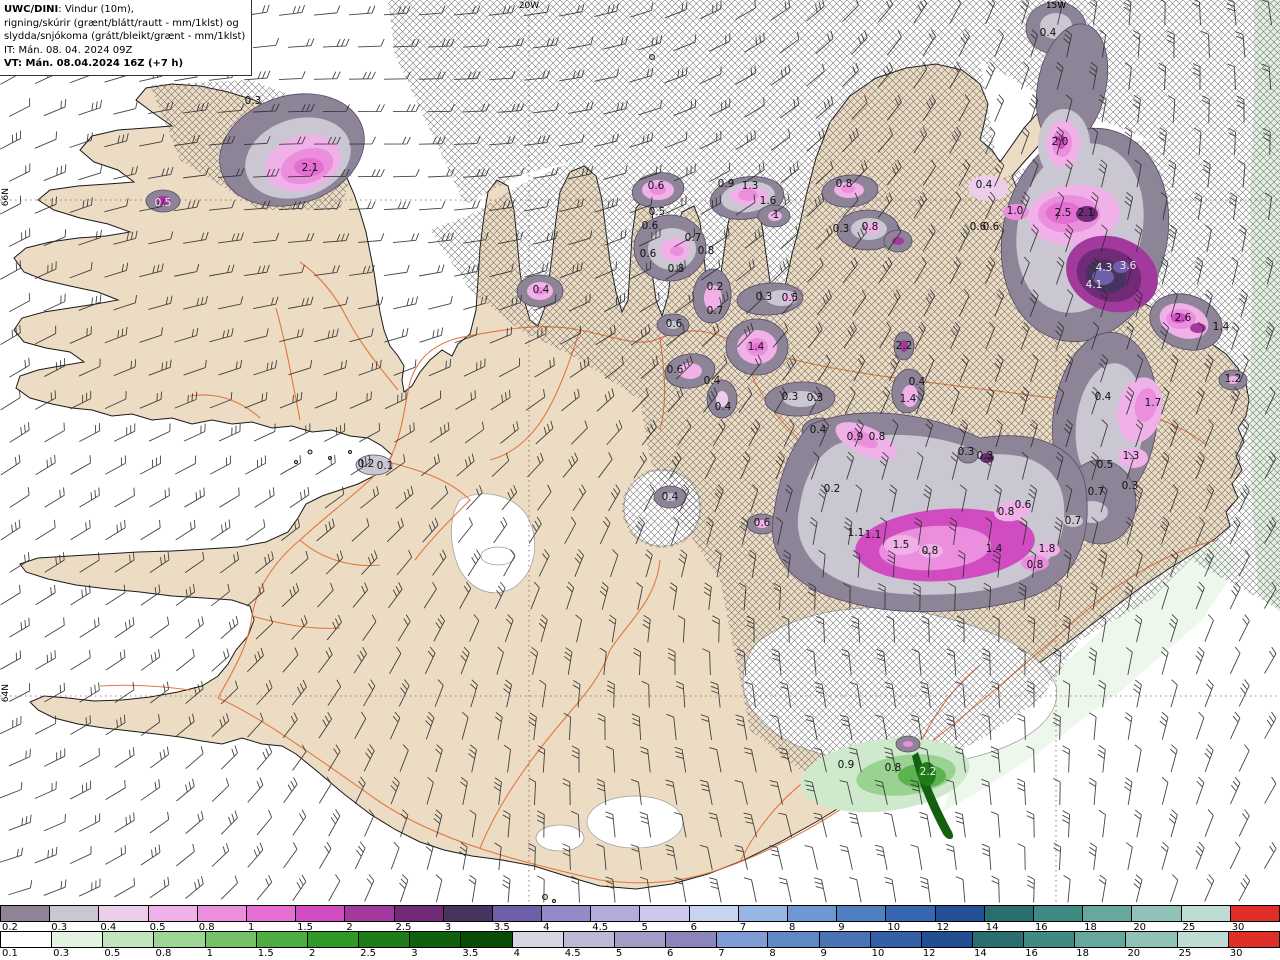 The width and height of the screenshot is (1280, 960). I want to click on rain-scale-cell: 25, so click(1206, 919).